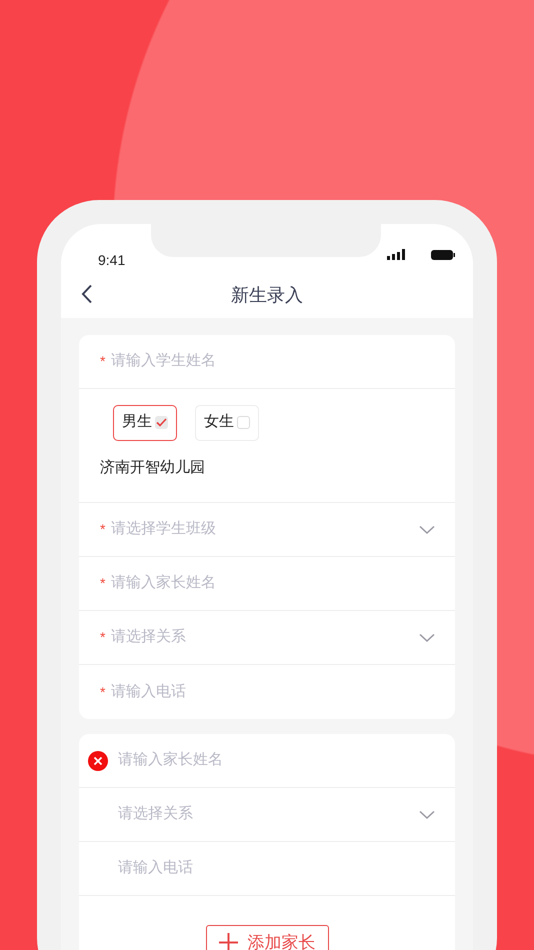  I want to click on input-field: 请输入学生姓名, so click(273, 361).